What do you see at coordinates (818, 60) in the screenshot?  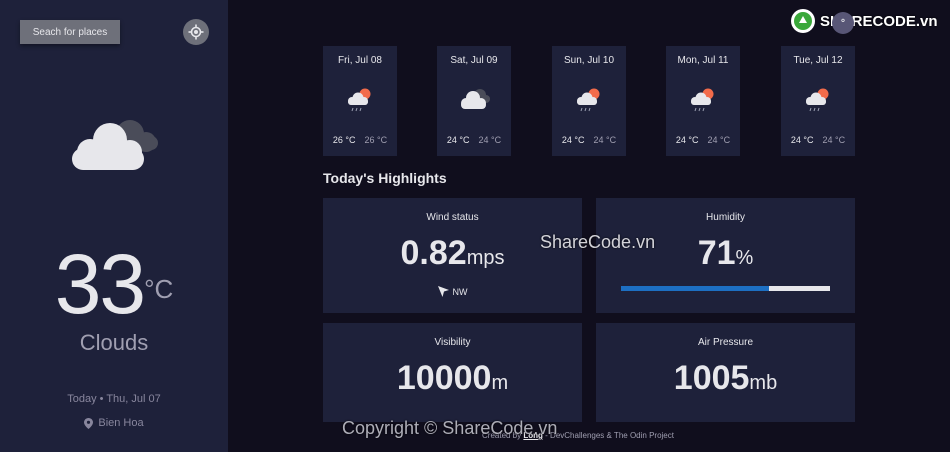 I see `forecast-day: Tue, Jul 12` at bounding box center [818, 60].